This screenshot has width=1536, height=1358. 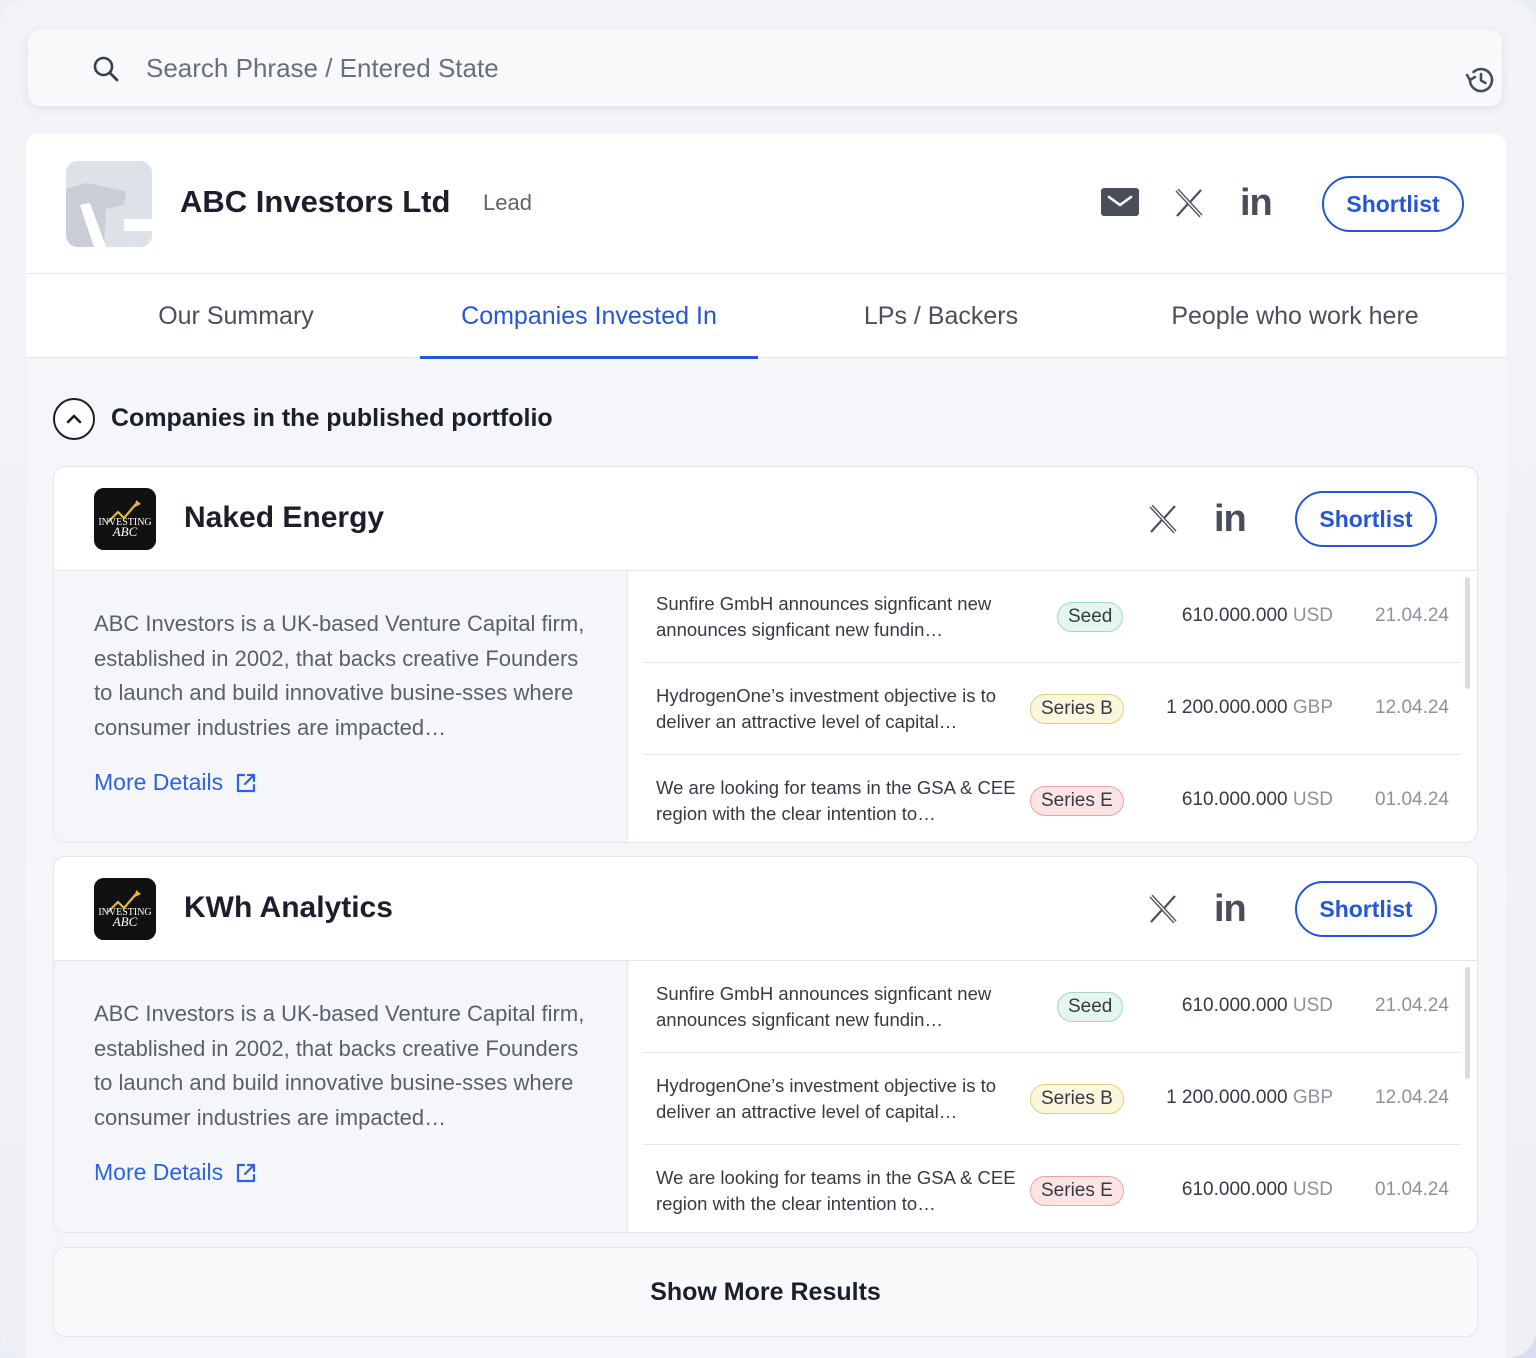 I want to click on company-name: KWh Analytics, so click(x=288, y=907).